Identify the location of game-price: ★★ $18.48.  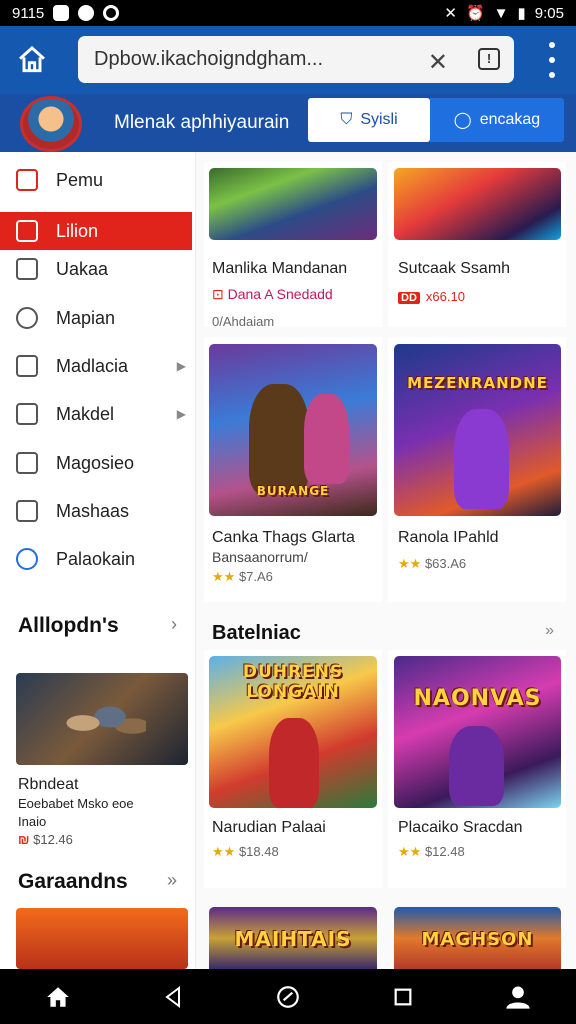
(245, 852).